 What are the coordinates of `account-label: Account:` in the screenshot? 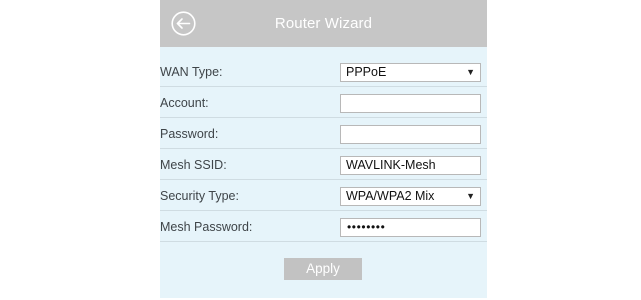 It's located at (184, 103).